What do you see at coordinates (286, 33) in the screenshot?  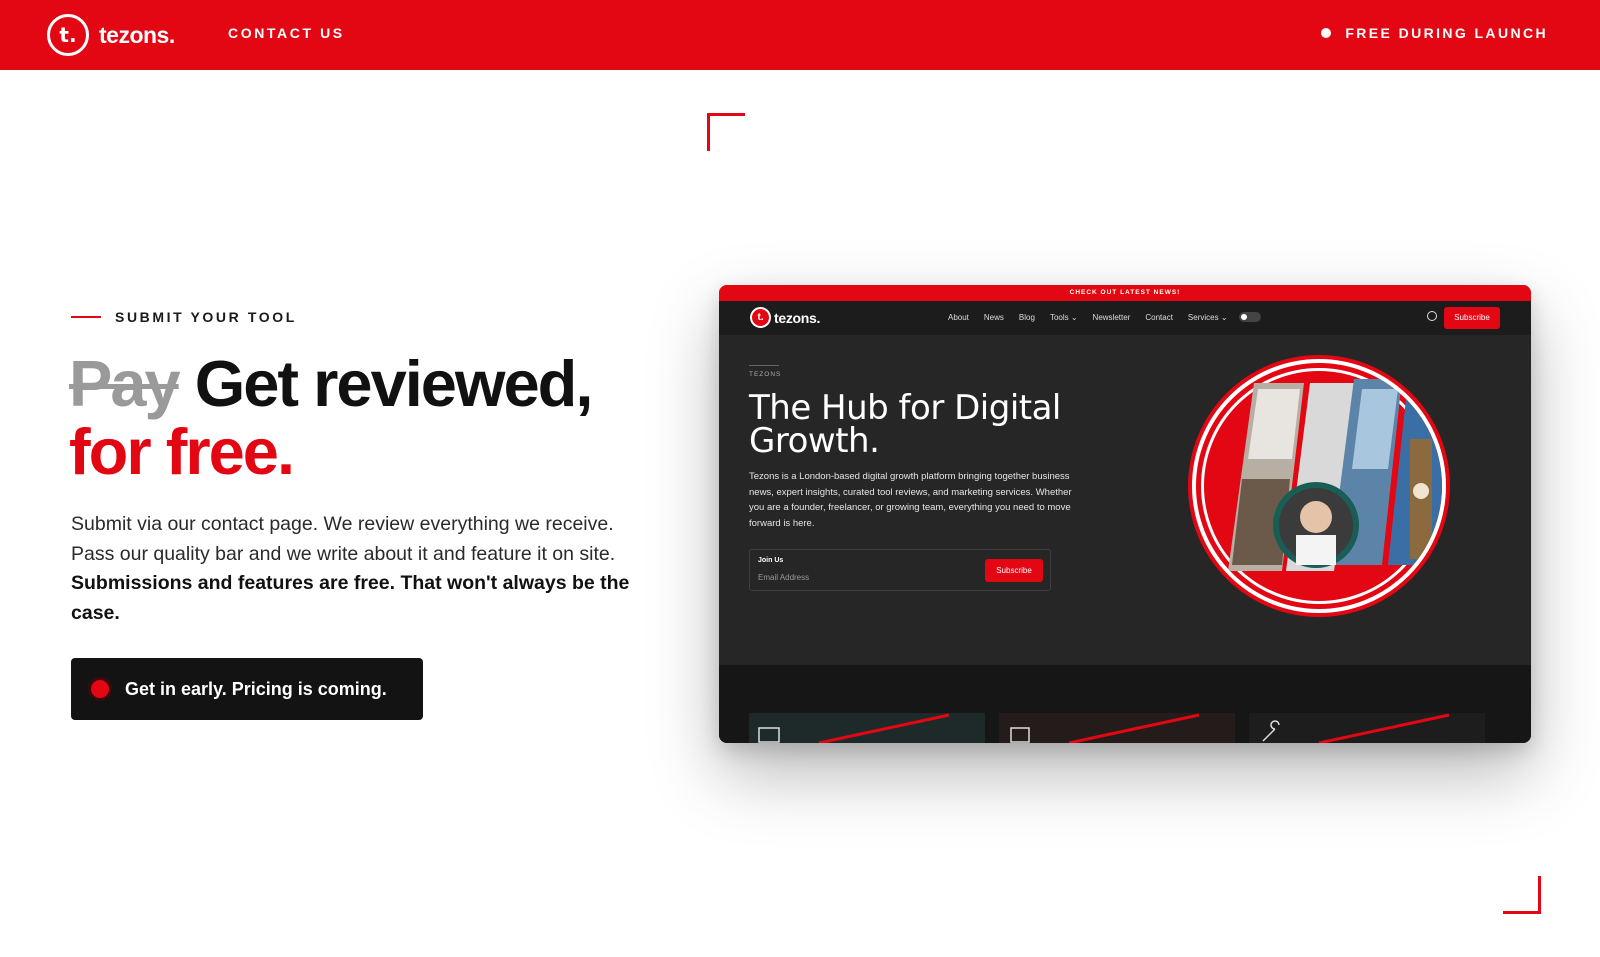 I see `contact-us-link: CONTACT US` at bounding box center [286, 33].